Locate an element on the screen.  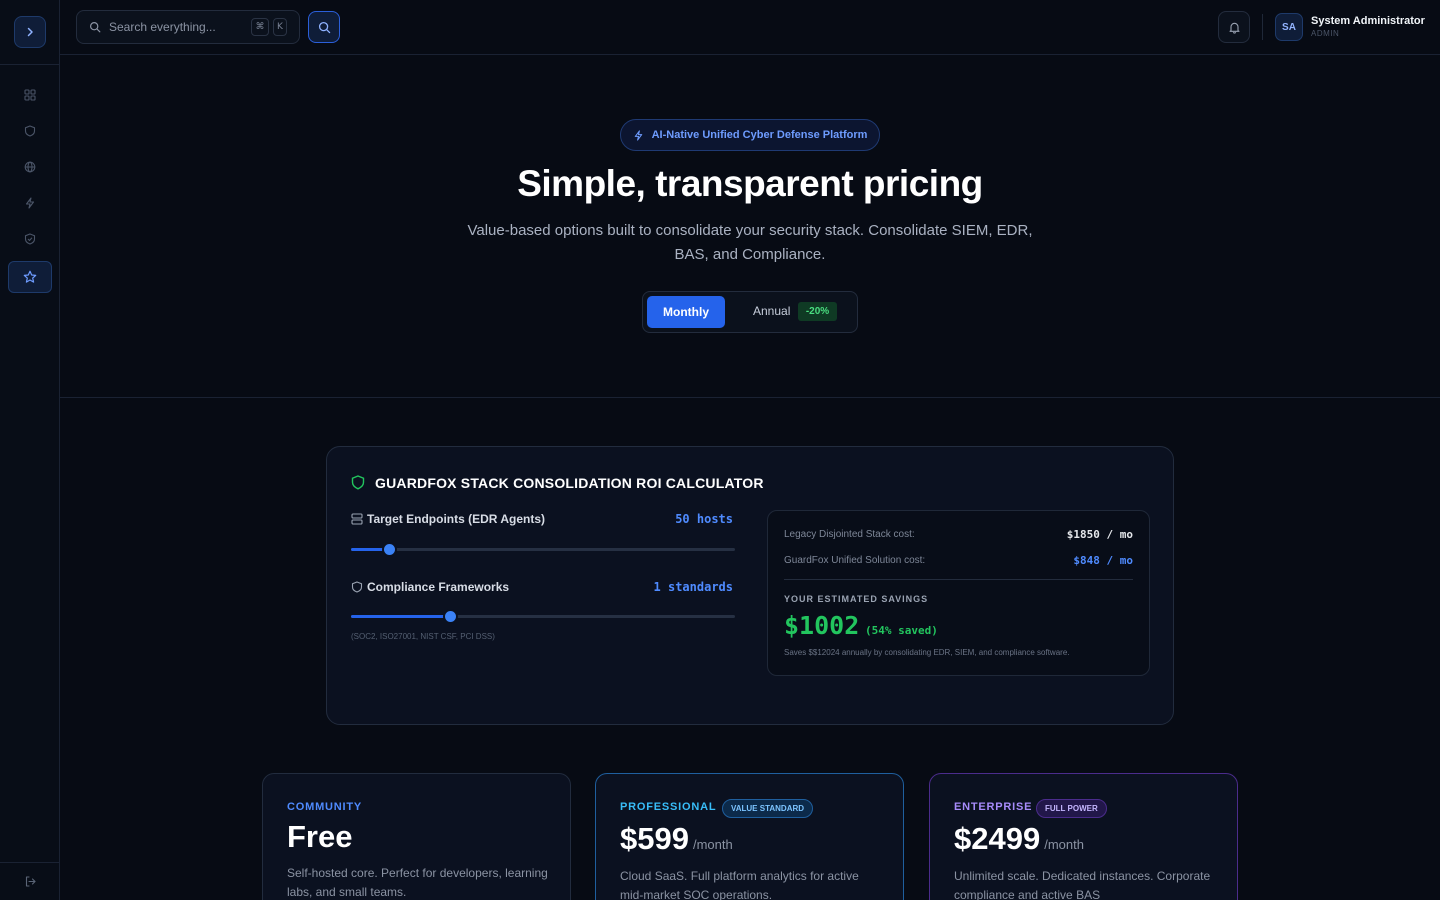
guardfox-cost-label: GuardFox Unified Solution cost: is located at coordinates (855, 560).